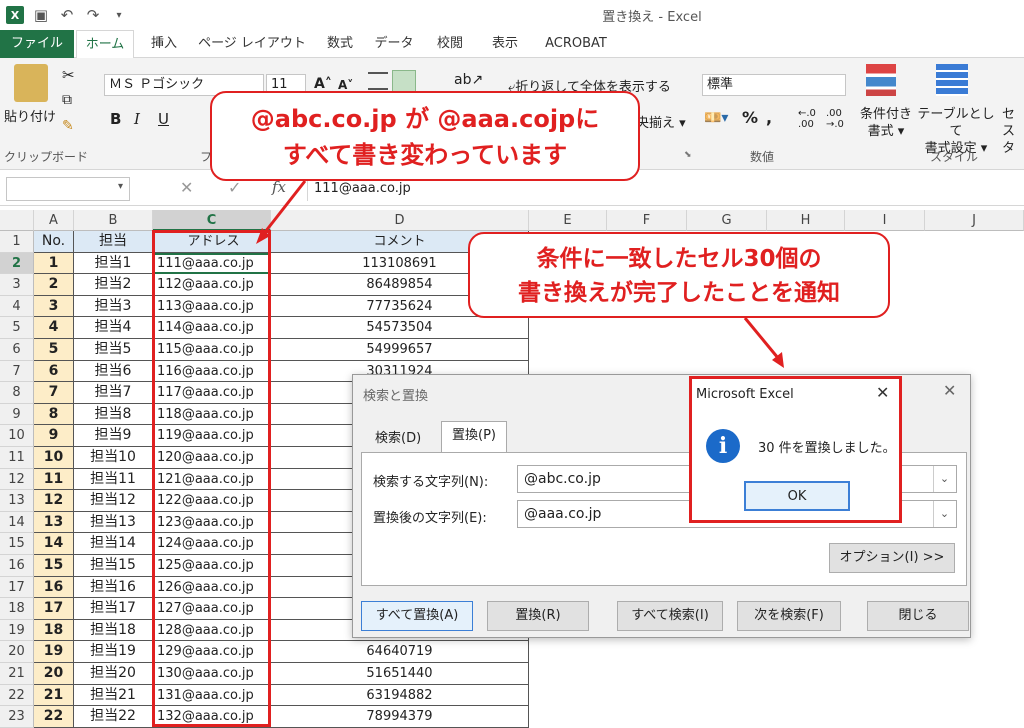 The image size is (1024, 728). What do you see at coordinates (918, 616) in the screenshot?
I see `close-dialog-button: 閉じる` at bounding box center [918, 616].